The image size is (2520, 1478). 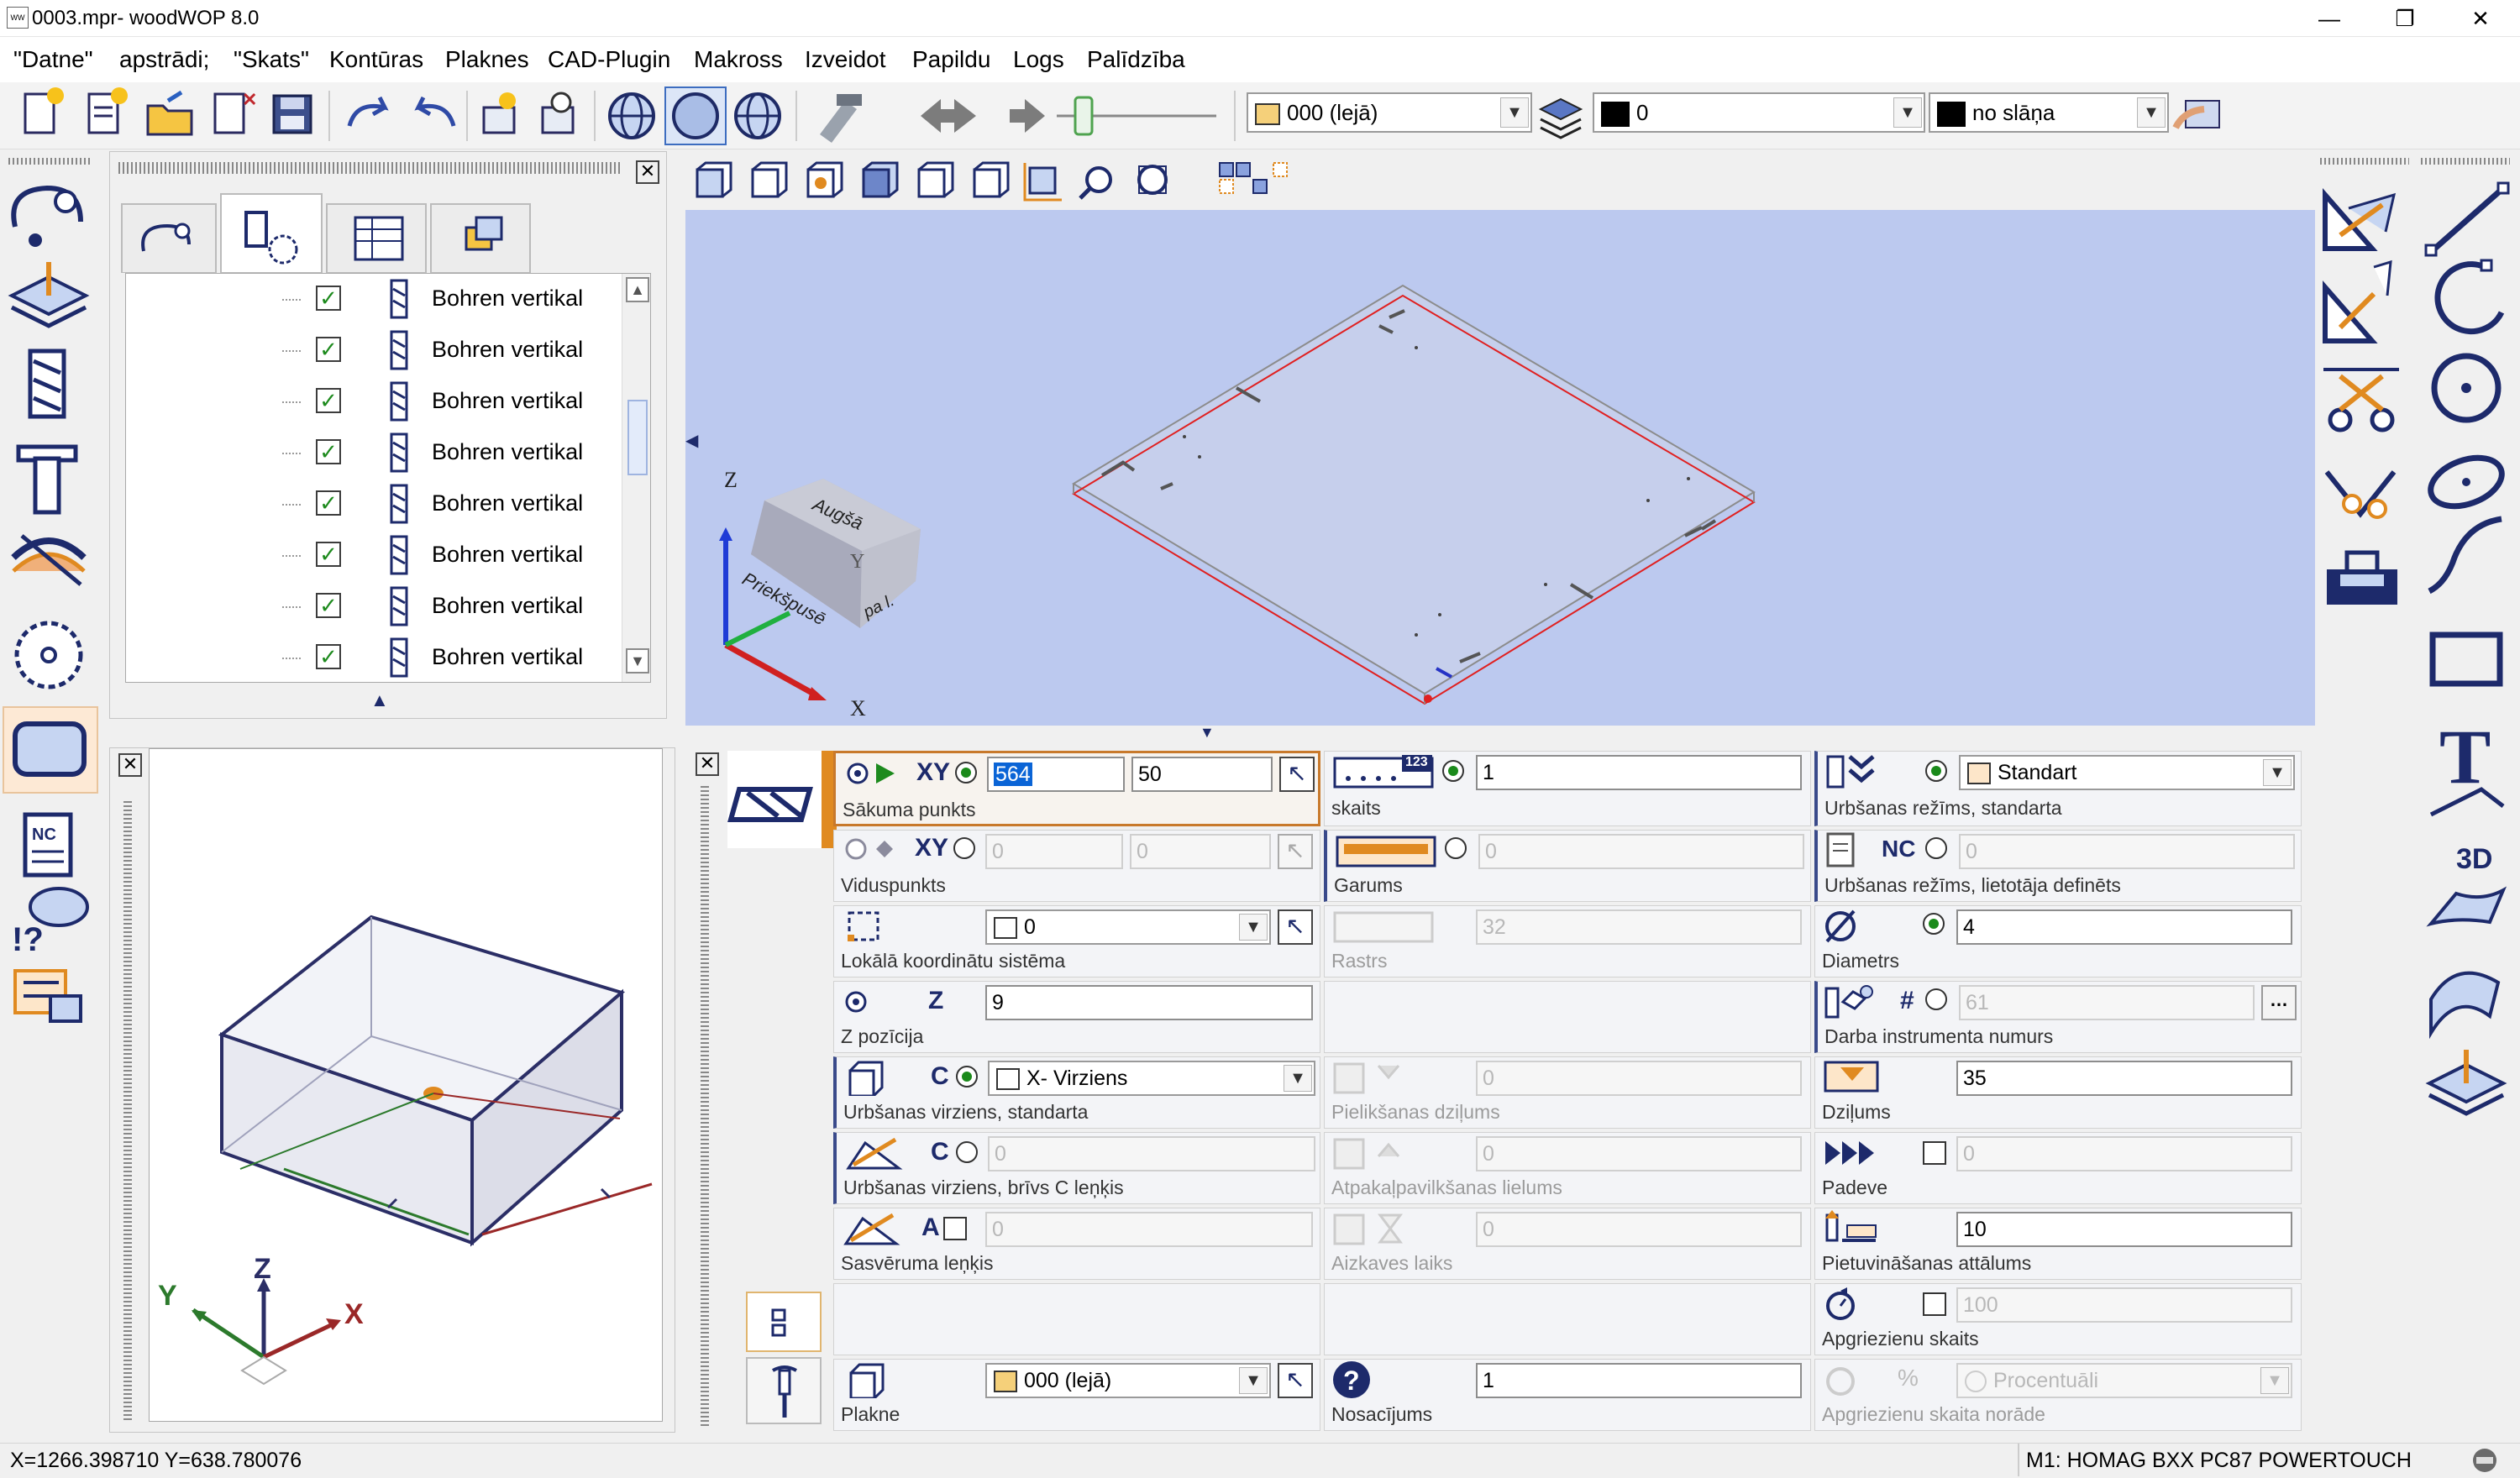 What do you see at coordinates (235, 111) in the screenshot?
I see `delete-file-icon: ✕` at bounding box center [235, 111].